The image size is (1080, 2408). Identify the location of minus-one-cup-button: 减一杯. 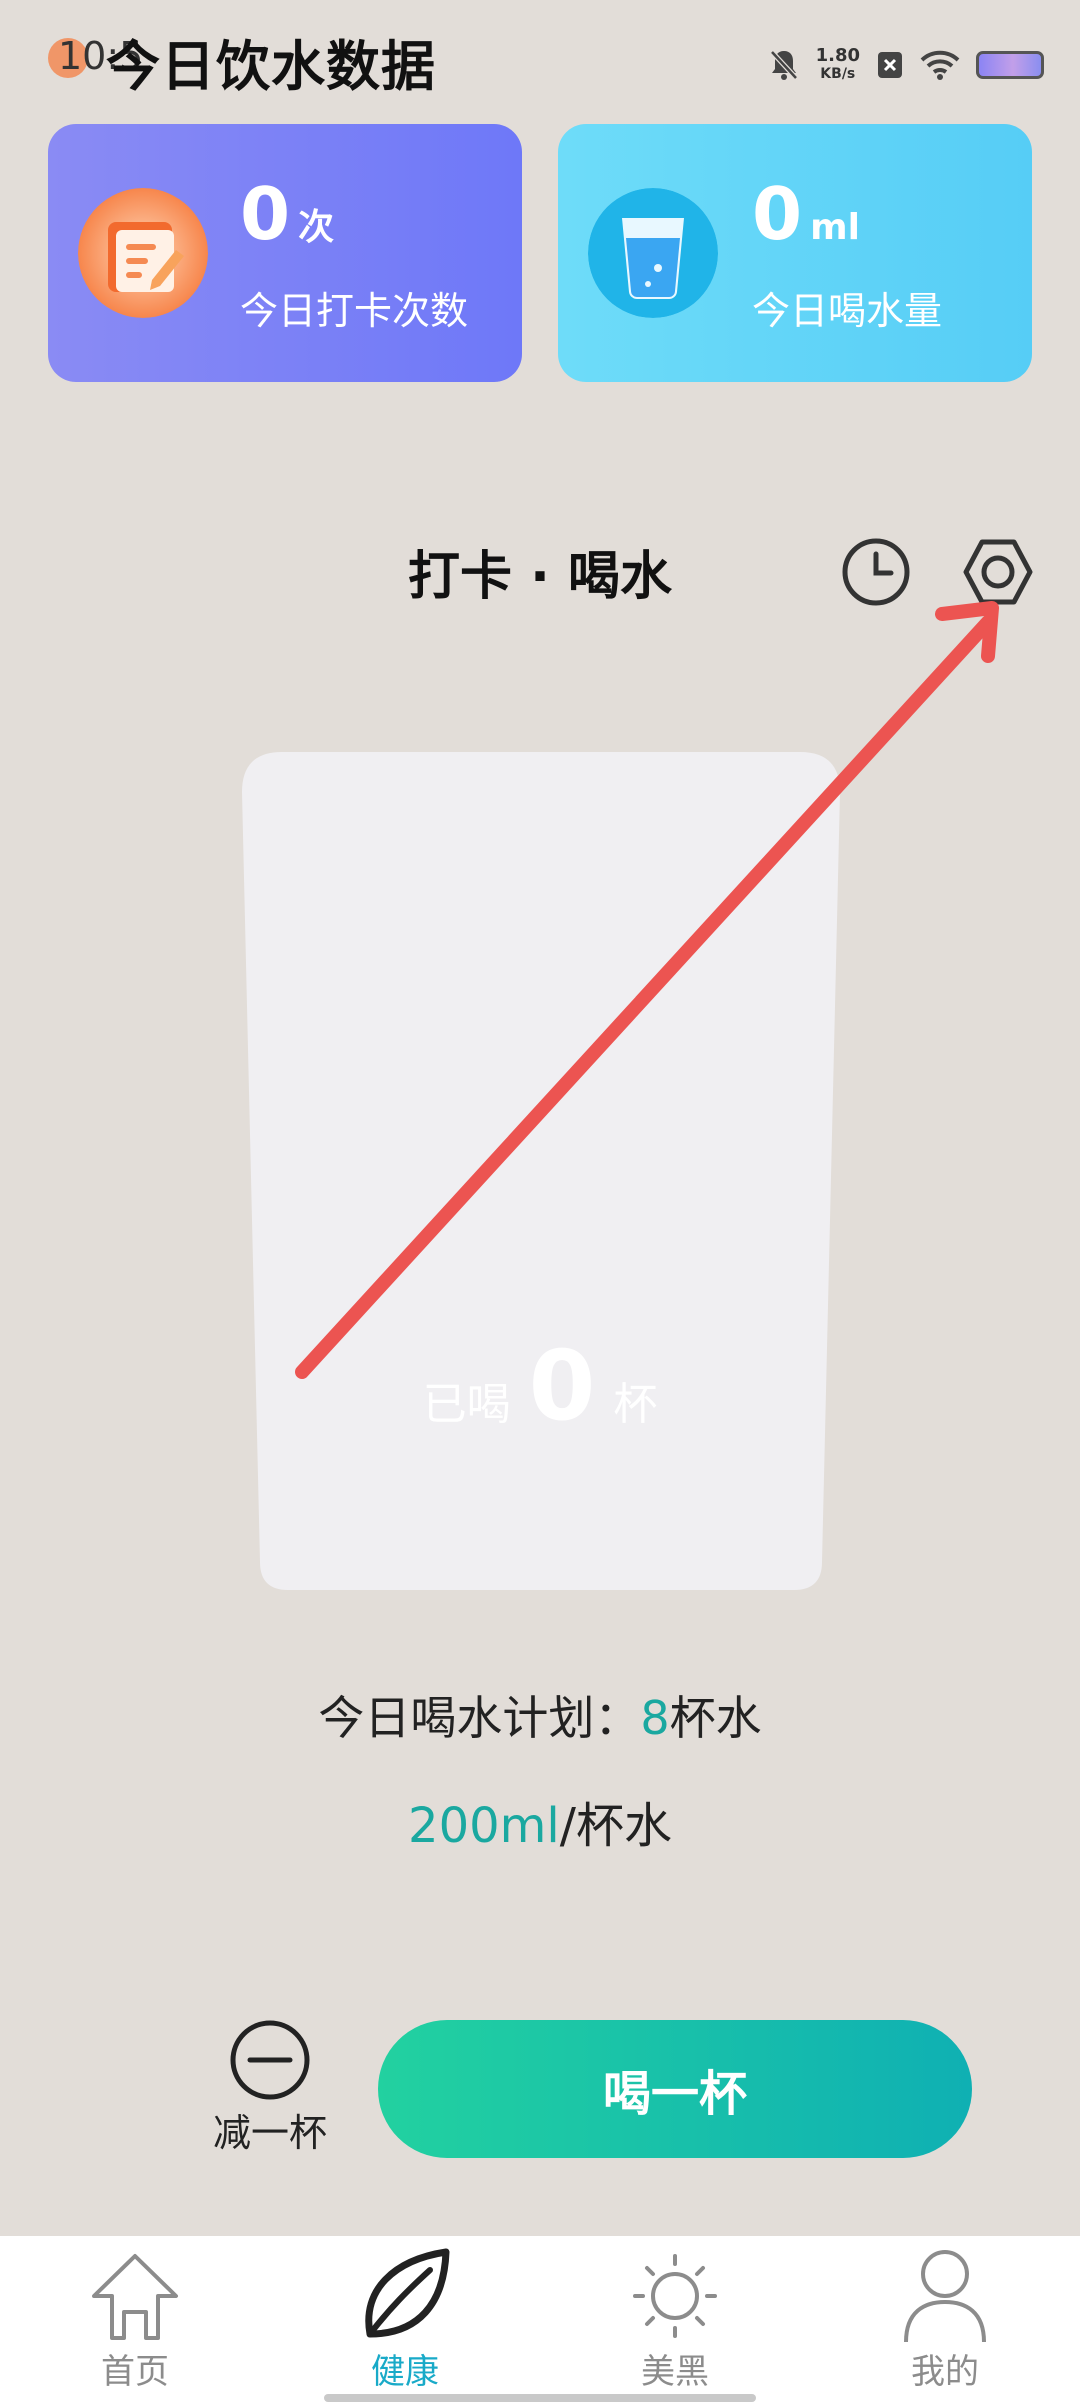
(270, 2086).